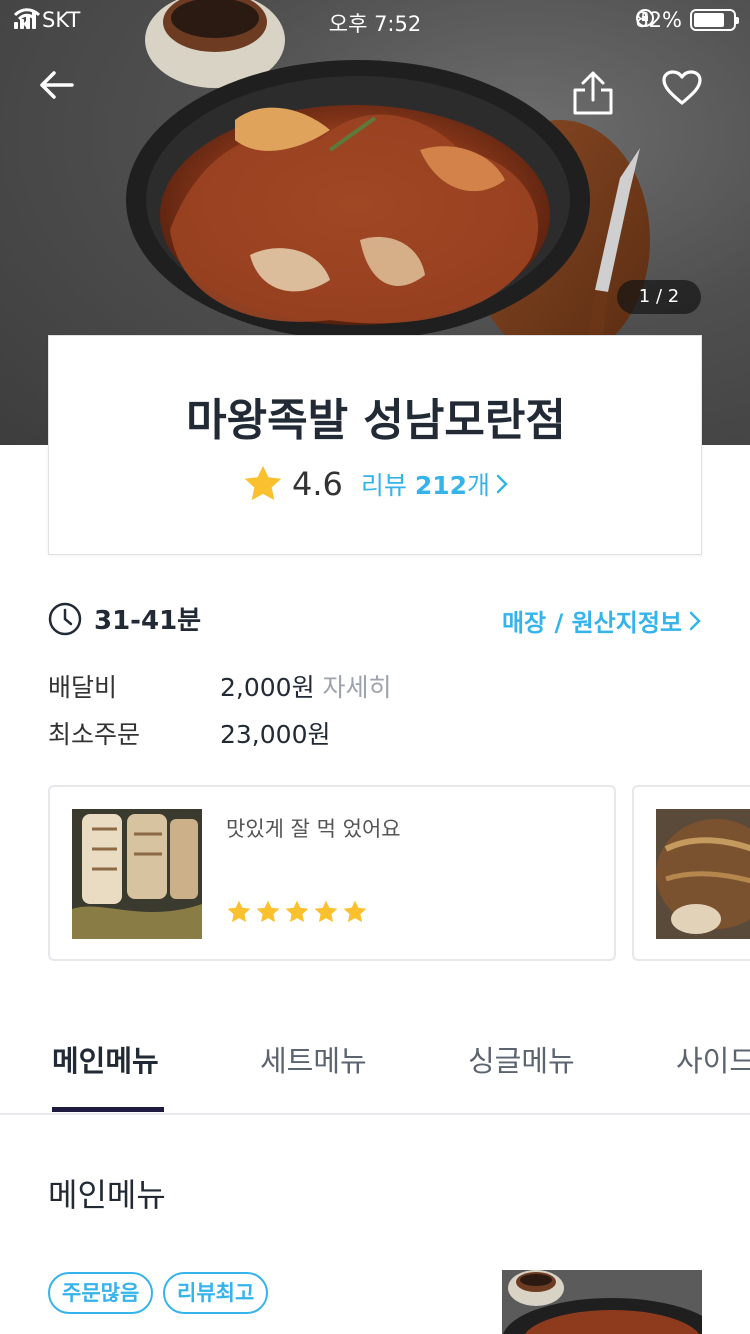  What do you see at coordinates (57, 85) in the screenshot?
I see `back-arrow-icon` at bounding box center [57, 85].